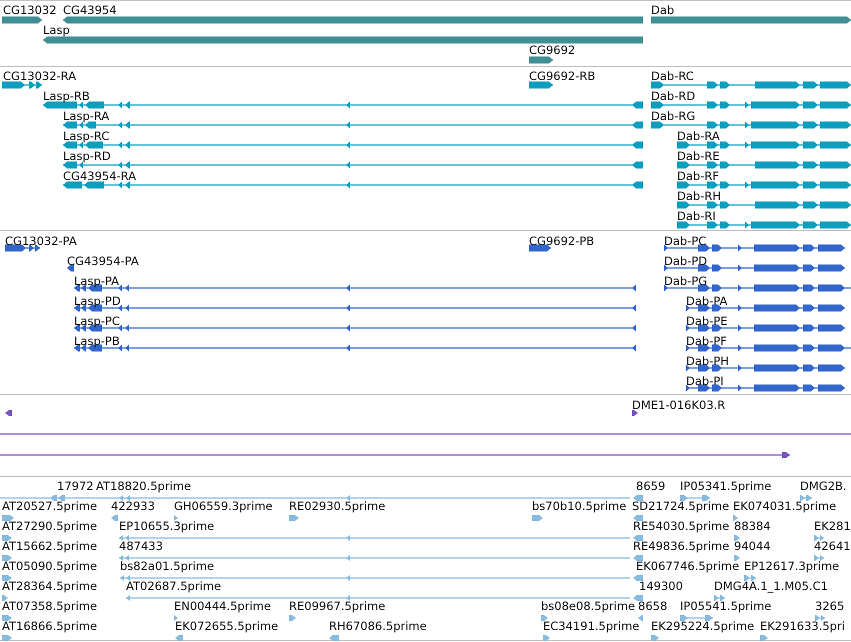 Image resolution: width=851 pixels, height=642 pixels. Describe the element at coordinates (829, 606) in the screenshot. I see `feature-label: 3265` at that location.